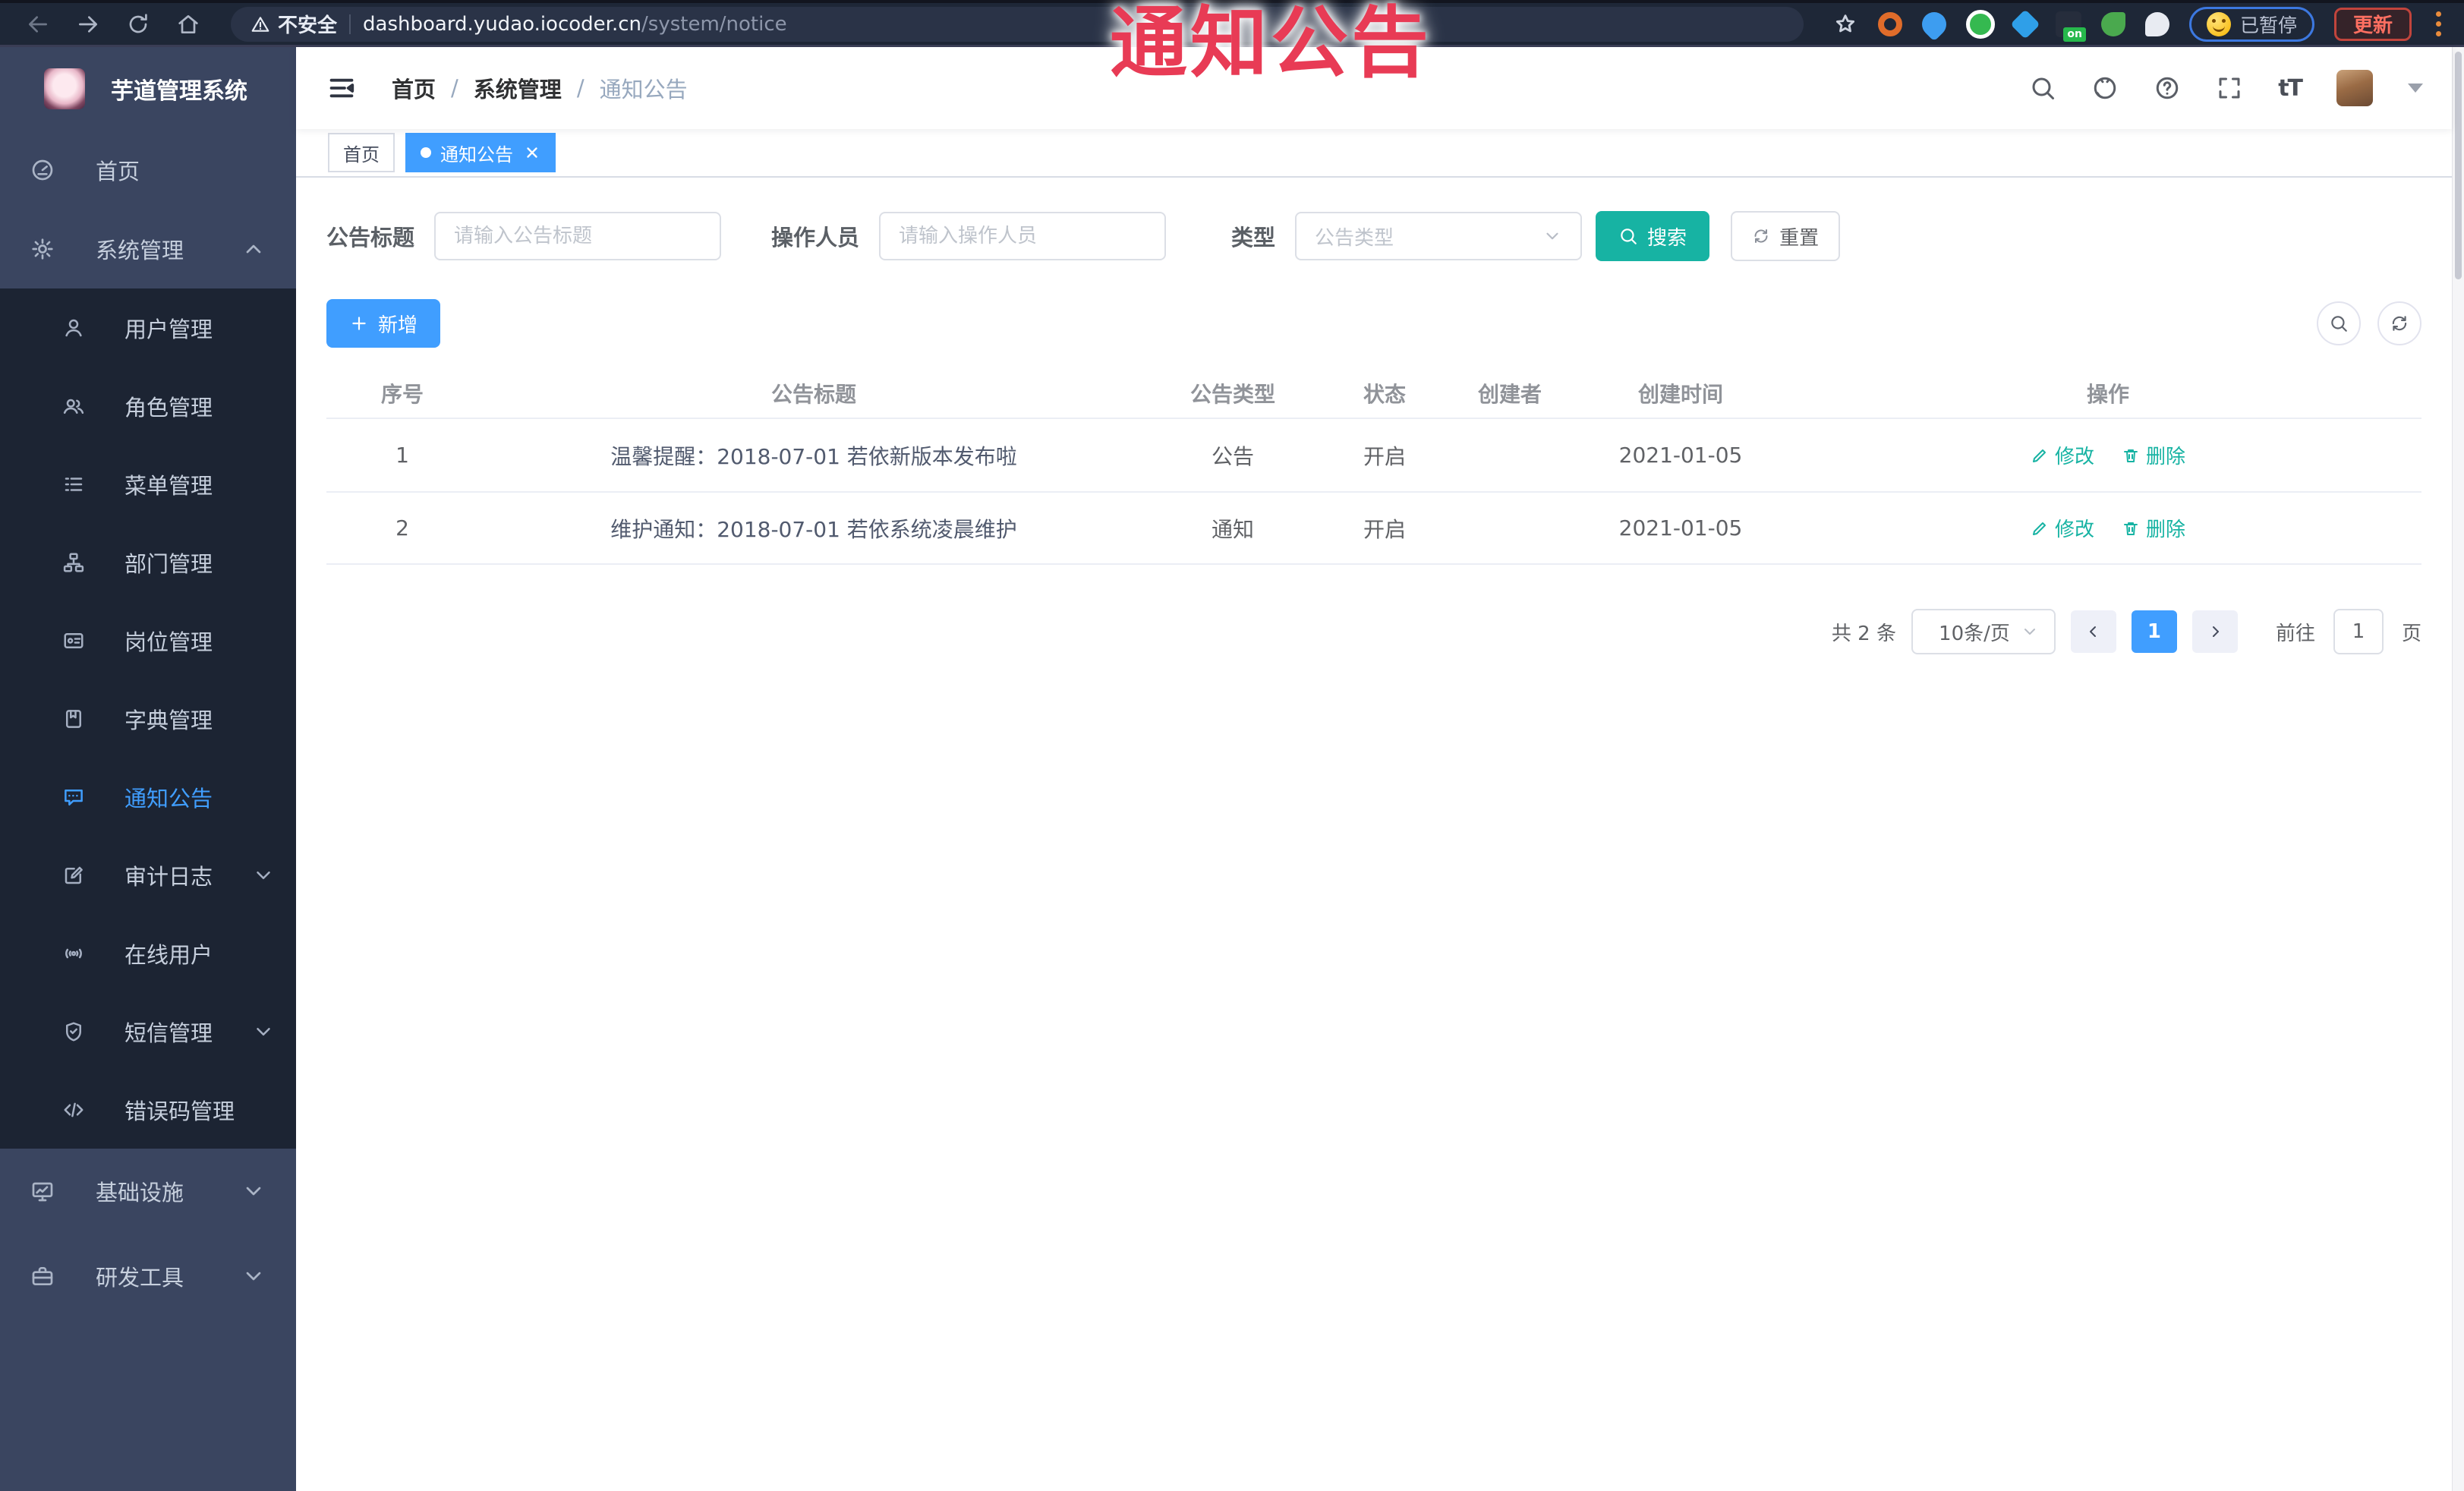  I want to click on header-created: 创建时间, so click(1680, 394).